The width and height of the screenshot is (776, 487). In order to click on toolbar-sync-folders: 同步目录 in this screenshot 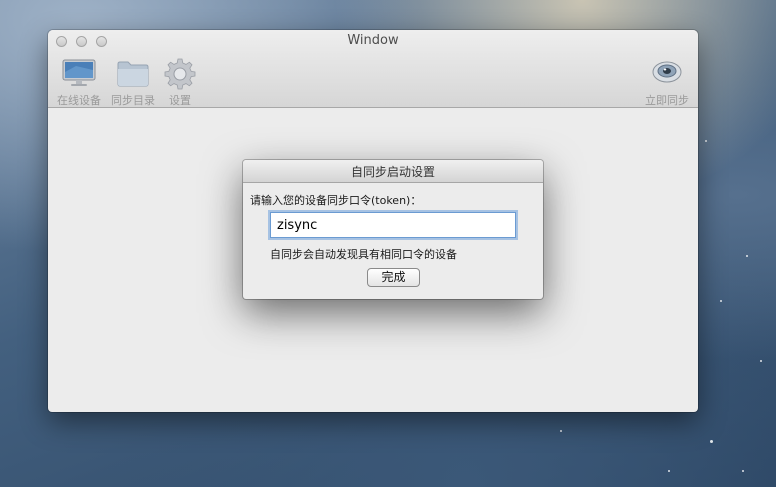, I will do `click(133, 82)`.